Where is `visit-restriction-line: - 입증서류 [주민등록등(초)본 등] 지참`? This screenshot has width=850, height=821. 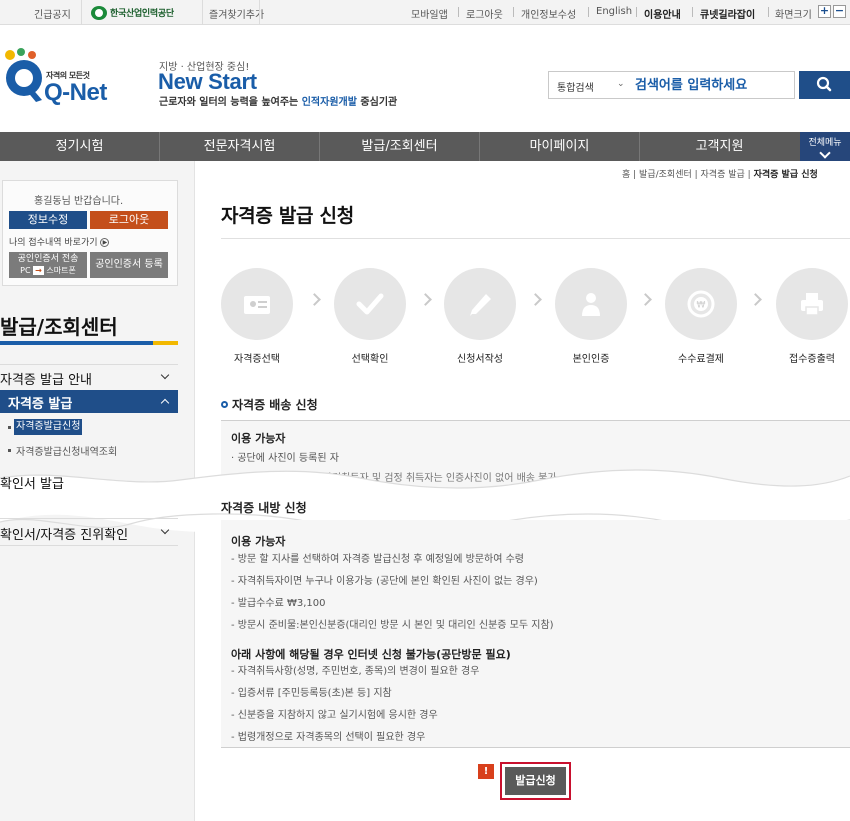
visit-restriction-line: - 입증서류 [주민등록등(초)본 등] 지참 is located at coordinates (311, 693).